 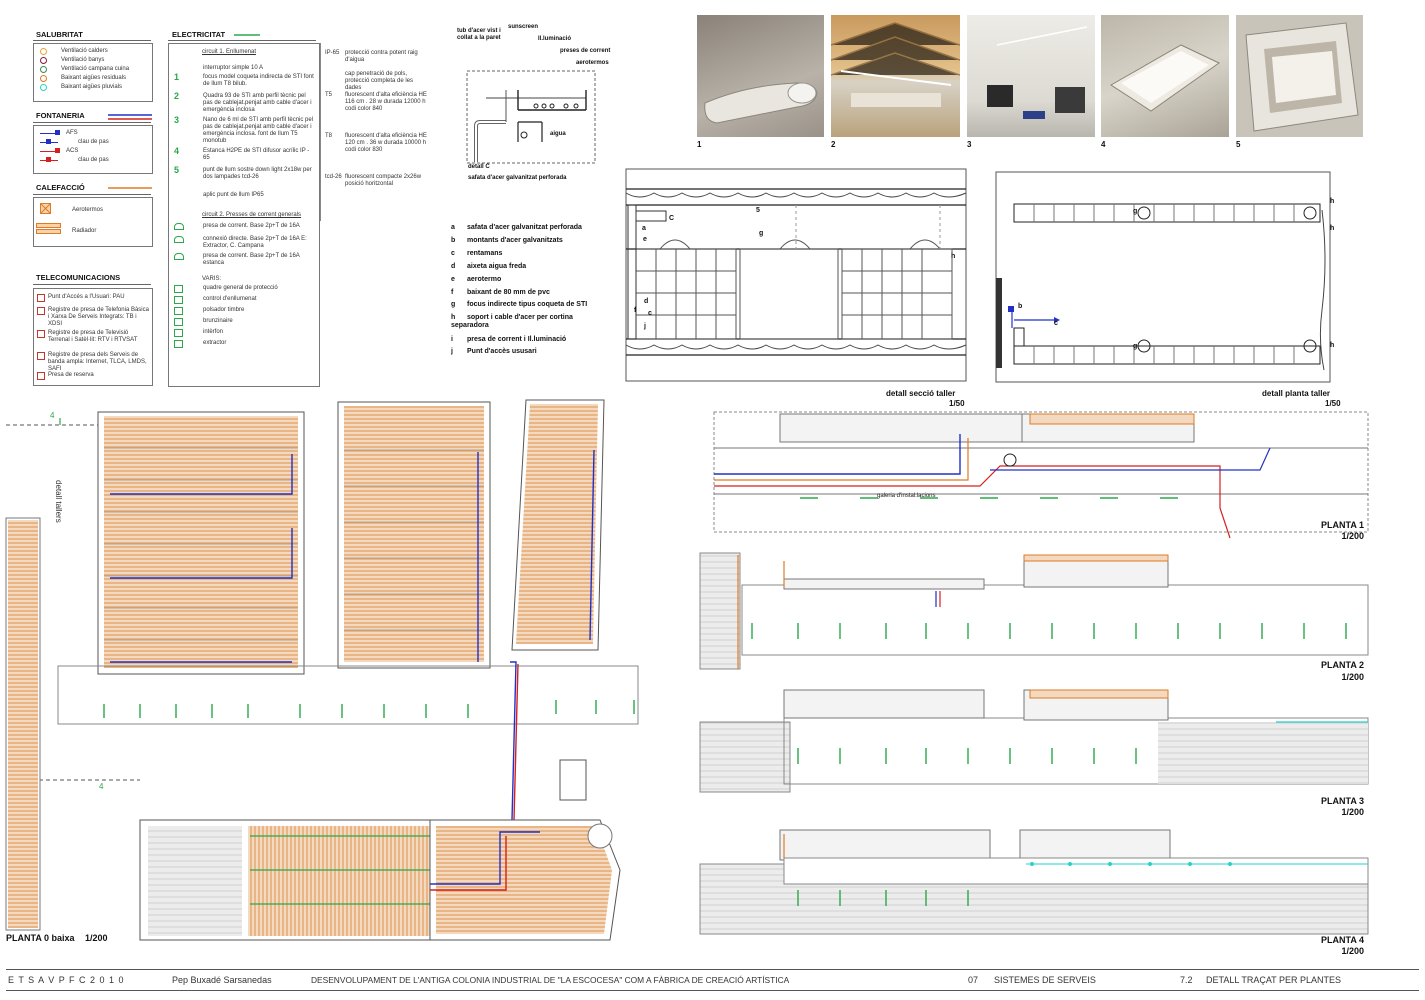 What do you see at coordinates (72, 151) in the screenshot?
I see `fontaneria-label: ACS` at bounding box center [72, 151].